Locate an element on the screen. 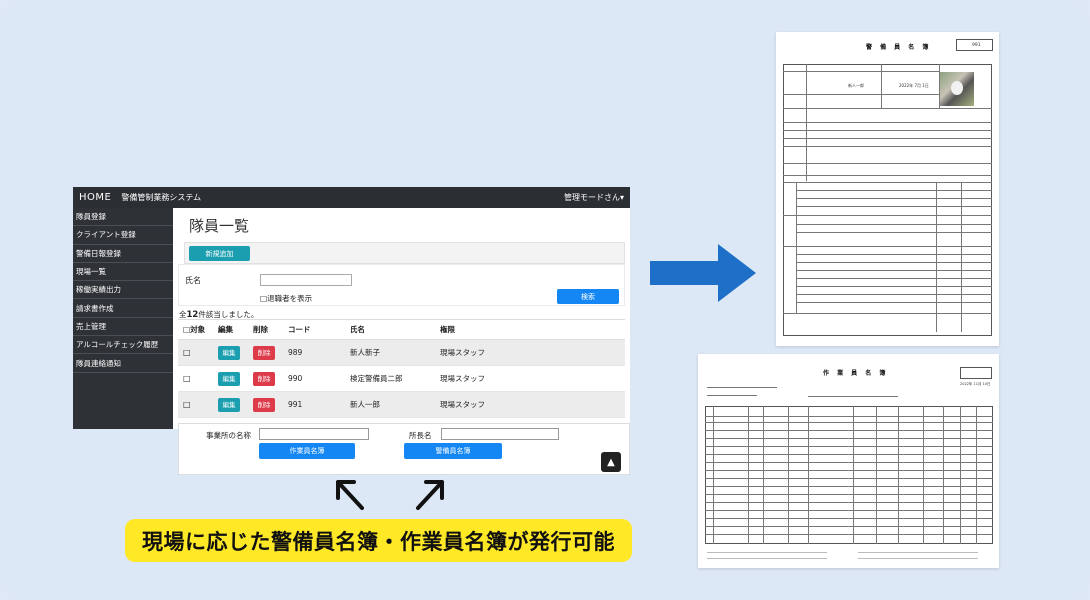 The width and height of the screenshot is (1090, 600). column-header-select: □対象 is located at coordinates (195, 329).